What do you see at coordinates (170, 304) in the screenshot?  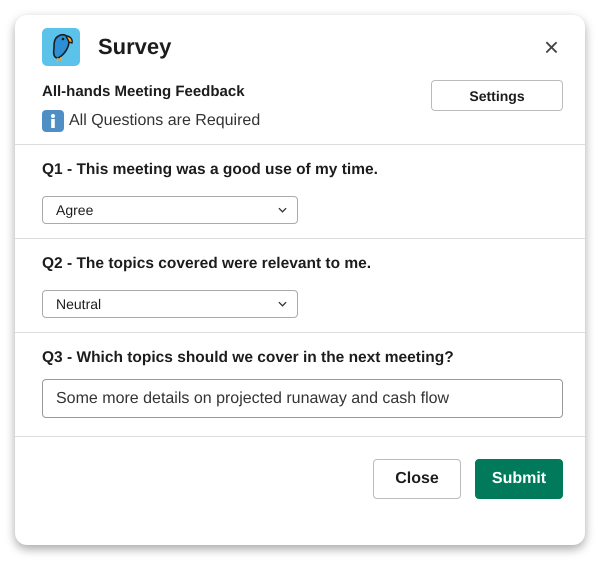 I see `answer-dropdown: Neutral` at bounding box center [170, 304].